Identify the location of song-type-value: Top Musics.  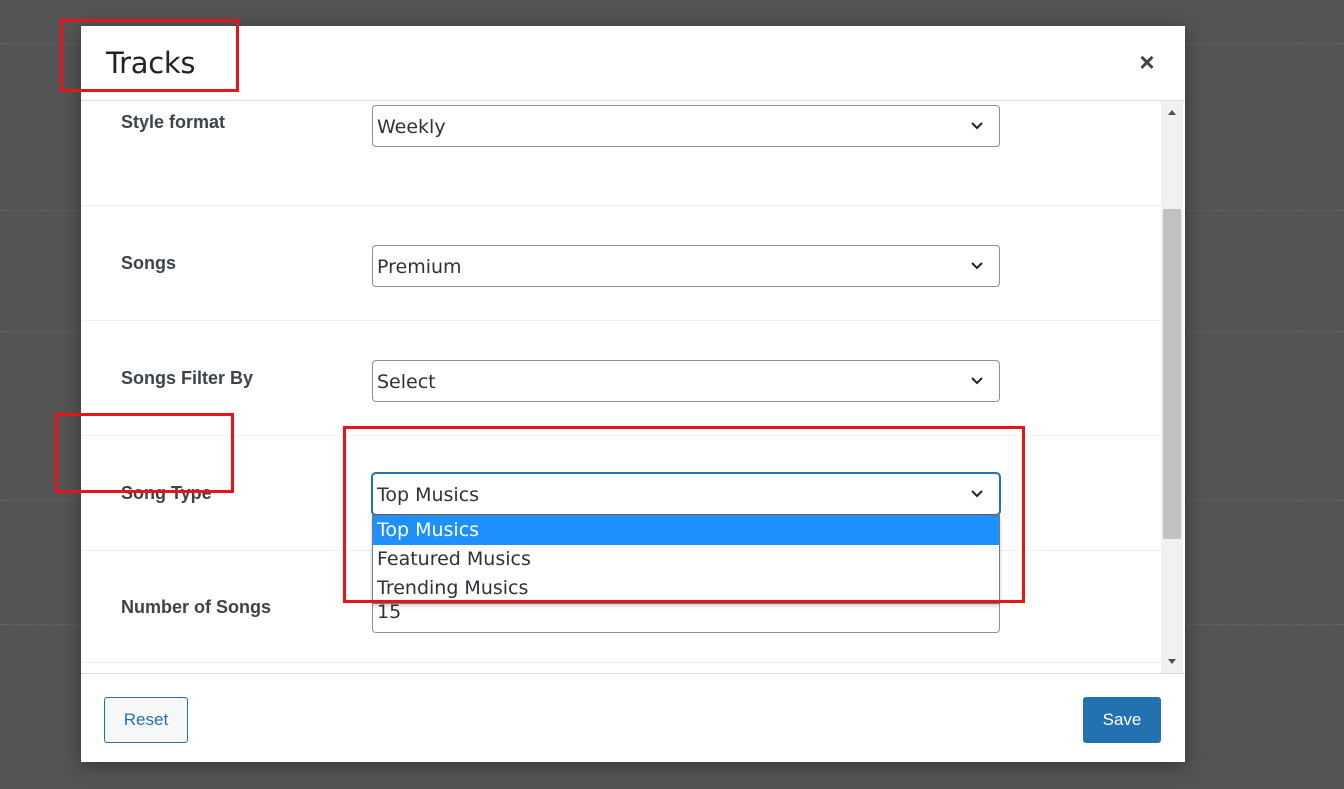
(428, 495).